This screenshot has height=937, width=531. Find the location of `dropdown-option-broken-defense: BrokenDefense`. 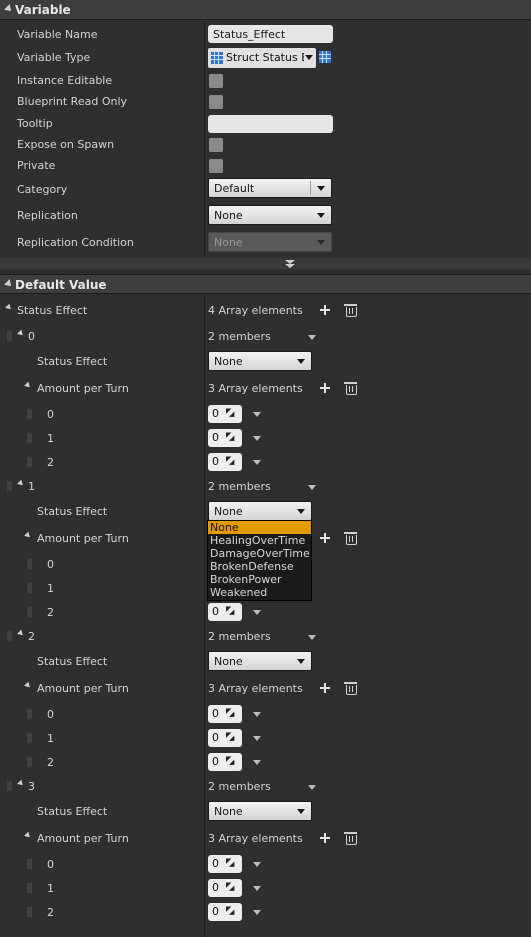

dropdown-option-broken-defense: BrokenDefense is located at coordinates (259, 566).